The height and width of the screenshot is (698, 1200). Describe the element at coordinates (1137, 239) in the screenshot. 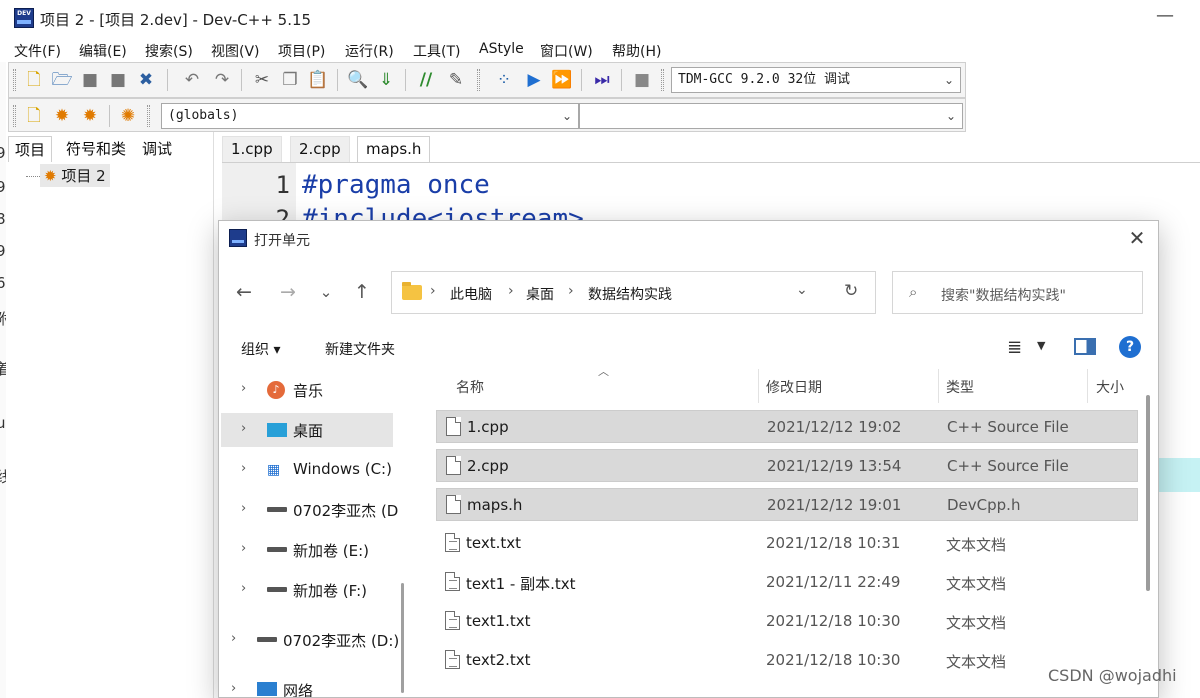

I see `close-icon: ✕` at that location.